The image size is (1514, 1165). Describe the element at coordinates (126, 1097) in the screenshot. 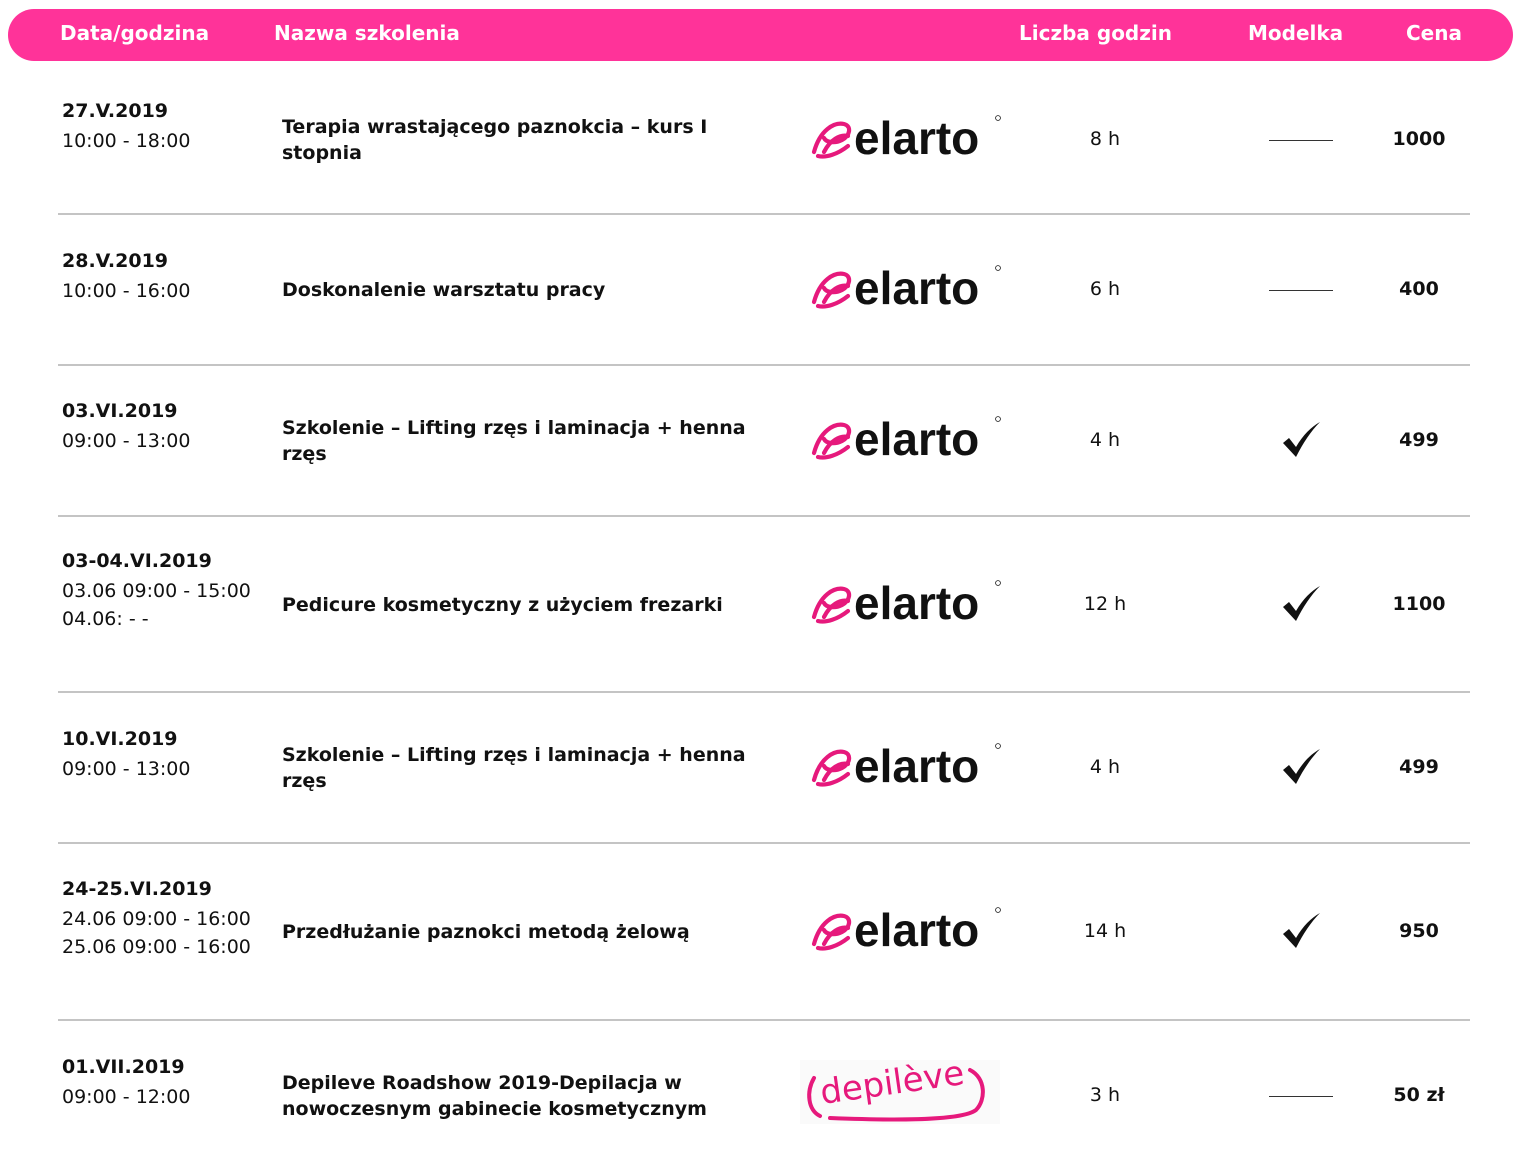

I see `time-label: 09:00 - 12:00` at that location.